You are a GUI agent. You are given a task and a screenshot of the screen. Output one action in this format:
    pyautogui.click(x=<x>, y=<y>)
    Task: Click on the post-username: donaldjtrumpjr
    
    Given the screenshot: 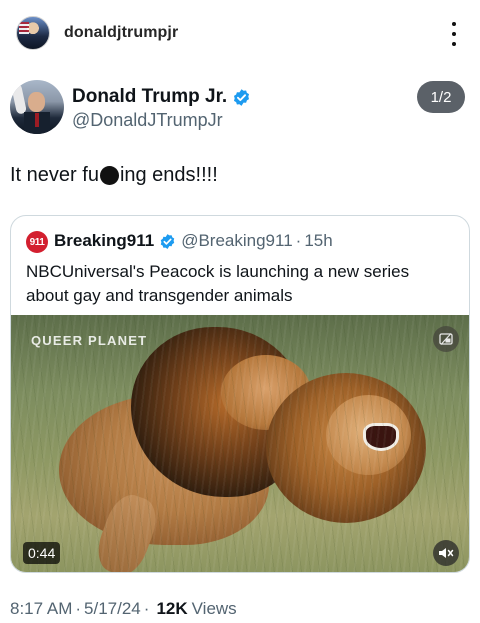 What is the action you would take?
    pyautogui.click(x=121, y=33)
    